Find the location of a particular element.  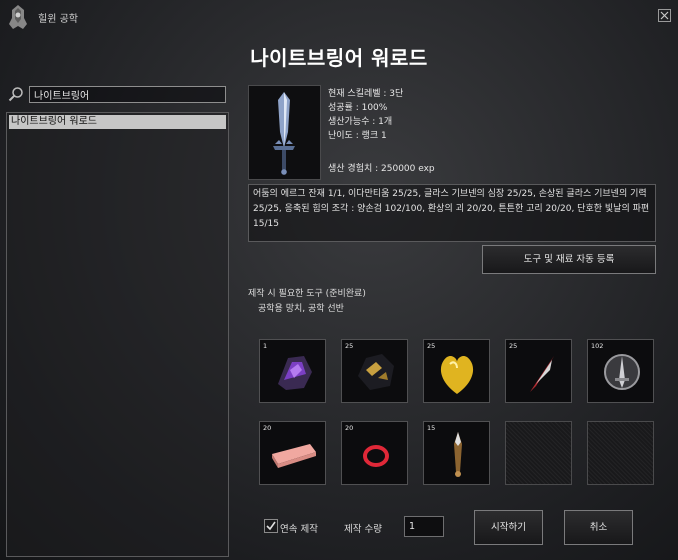

sword-icon is located at coordinates (284, 133).